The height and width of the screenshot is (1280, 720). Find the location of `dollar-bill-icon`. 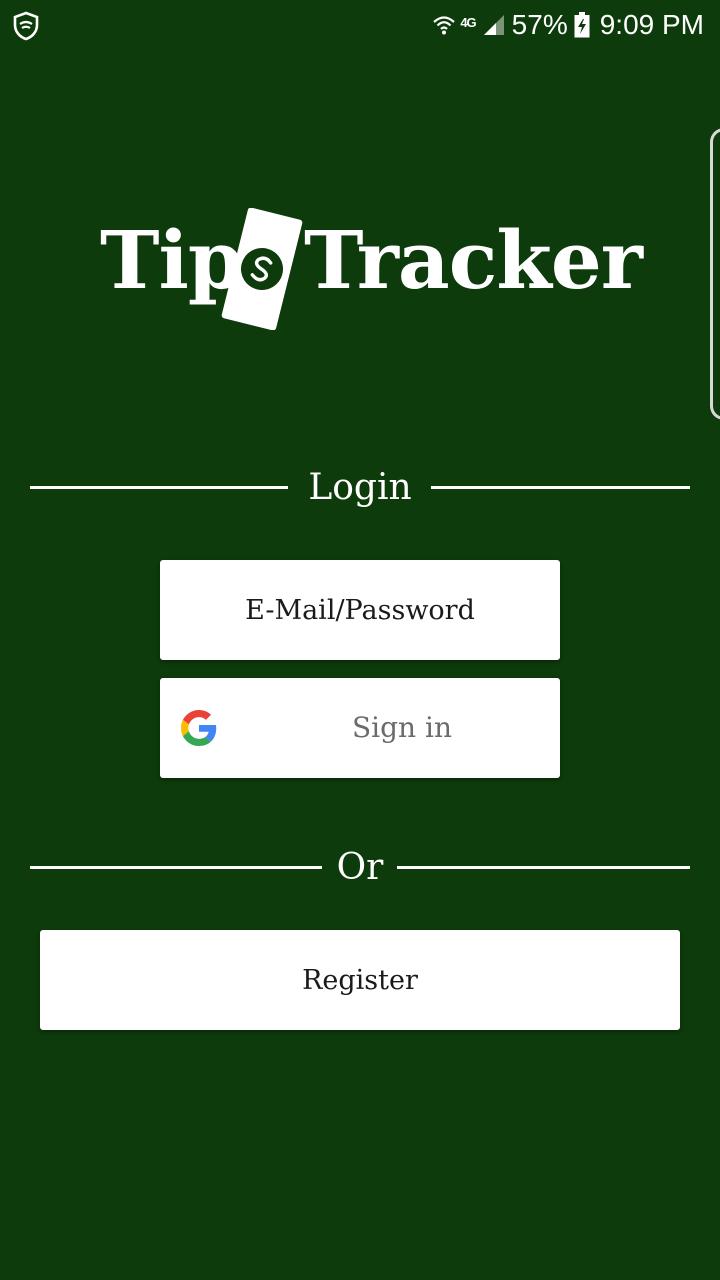

dollar-bill-icon is located at coordinates (262, 269).